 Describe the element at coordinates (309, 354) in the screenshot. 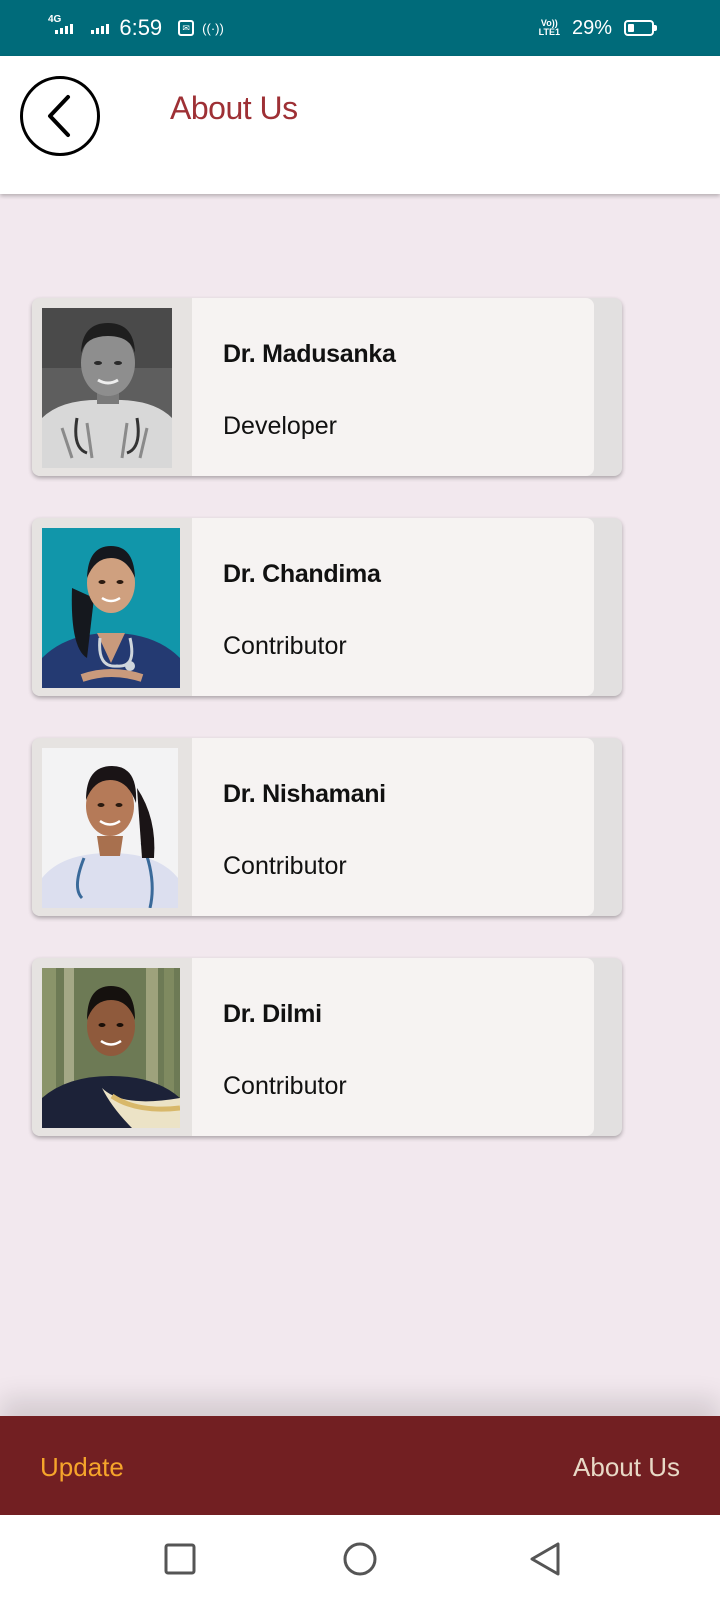

I see `member-name: Dr. Madusanka` at that location.